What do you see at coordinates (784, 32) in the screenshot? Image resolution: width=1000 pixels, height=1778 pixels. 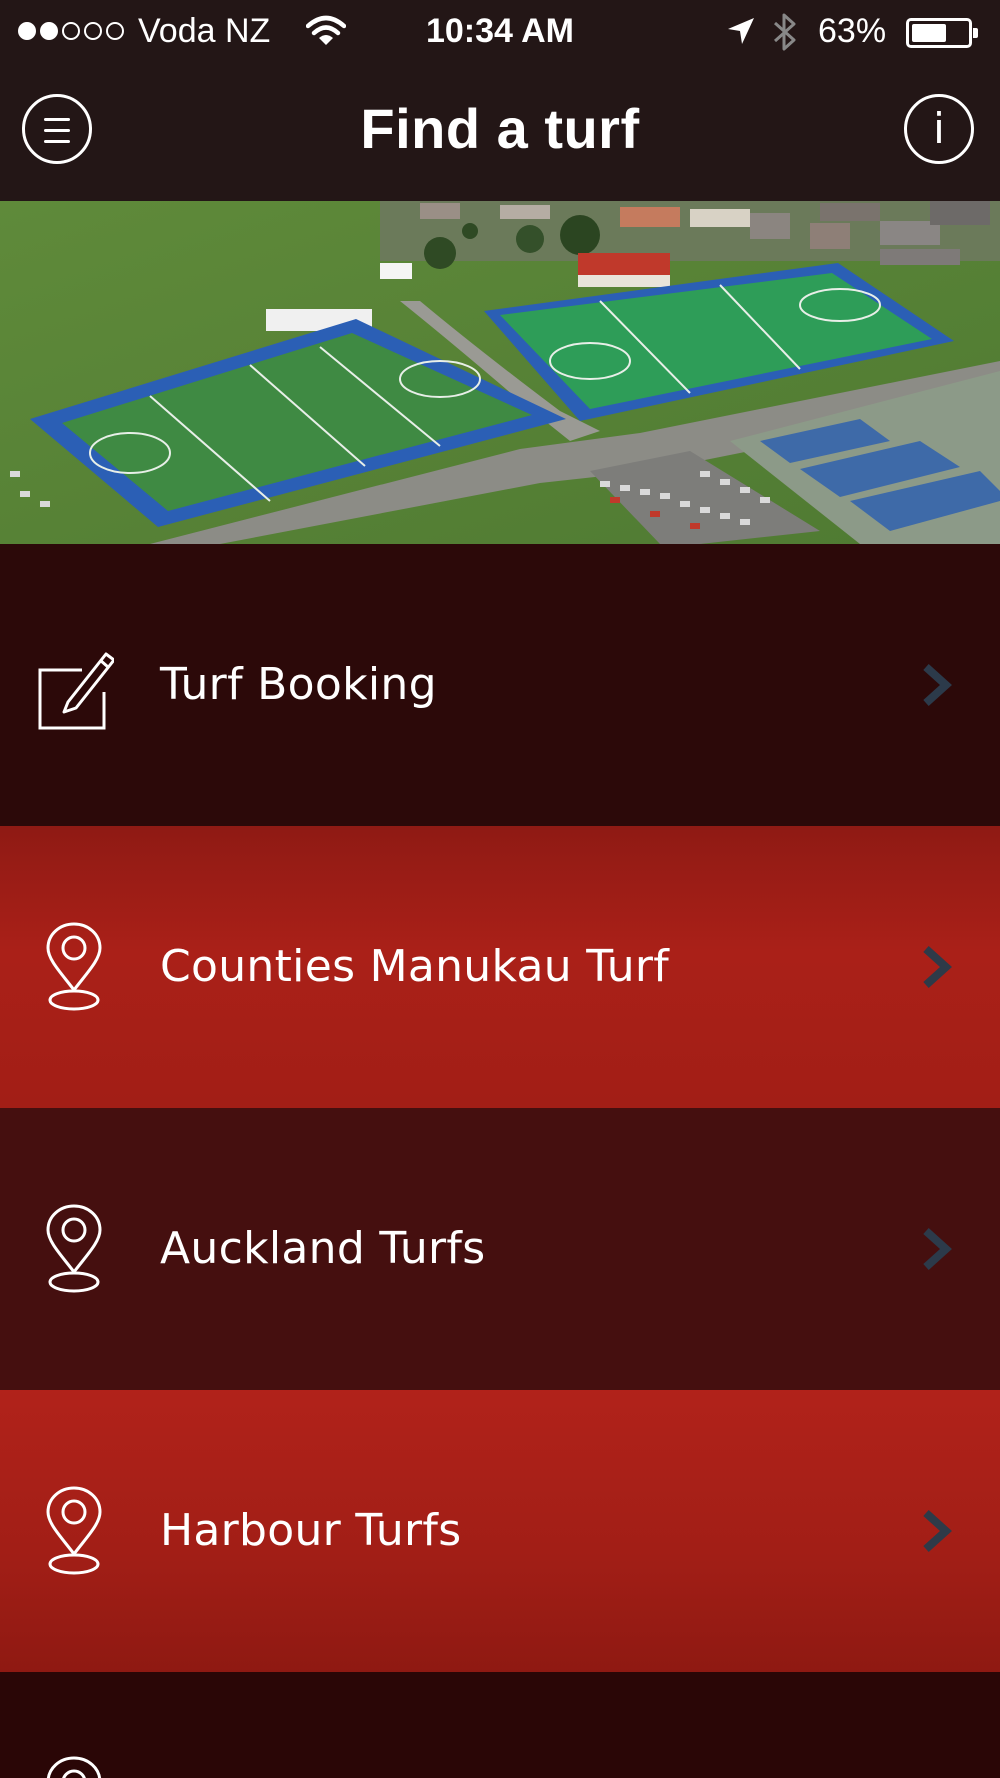 I see `bluetooth-icon` at bounding box center [784, 32].